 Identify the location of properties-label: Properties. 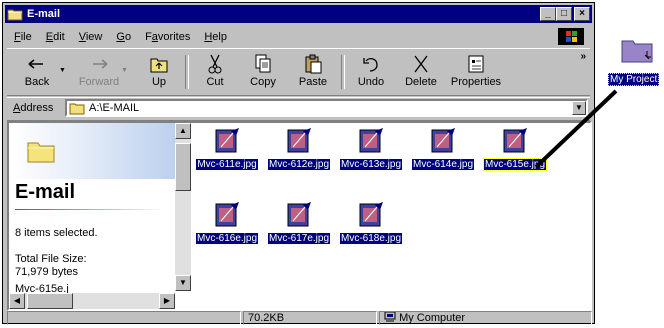
(476, 82).